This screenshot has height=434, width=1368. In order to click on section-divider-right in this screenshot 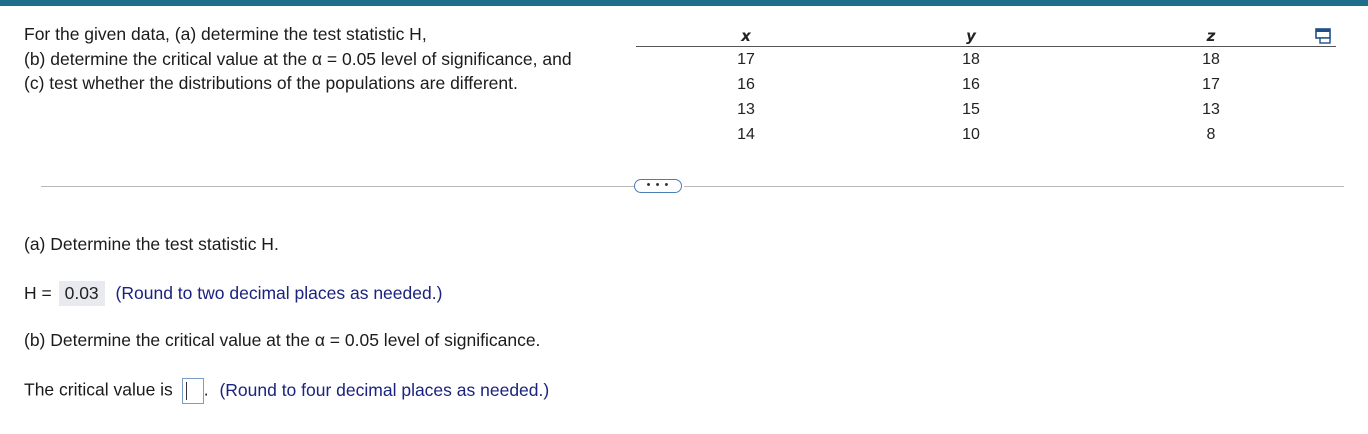, I will do `click(1014, 186)`.